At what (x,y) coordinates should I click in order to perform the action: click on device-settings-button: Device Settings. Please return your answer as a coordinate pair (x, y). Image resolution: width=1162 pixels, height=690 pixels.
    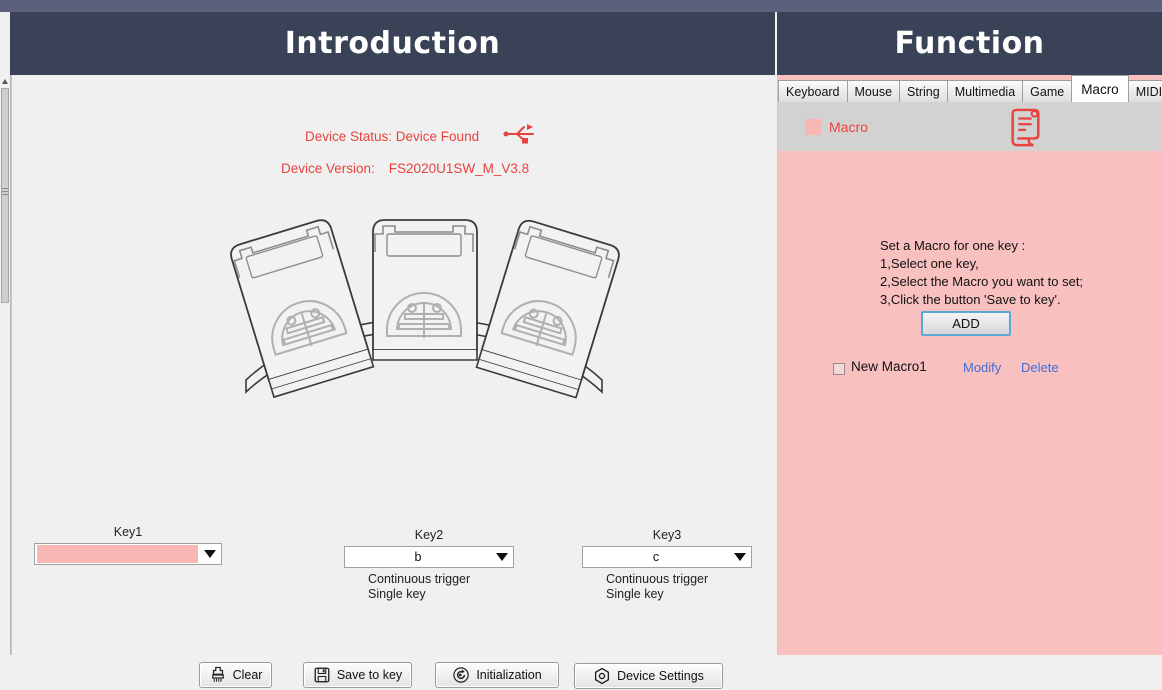
    Looking at the image, I should click on (648, 676).